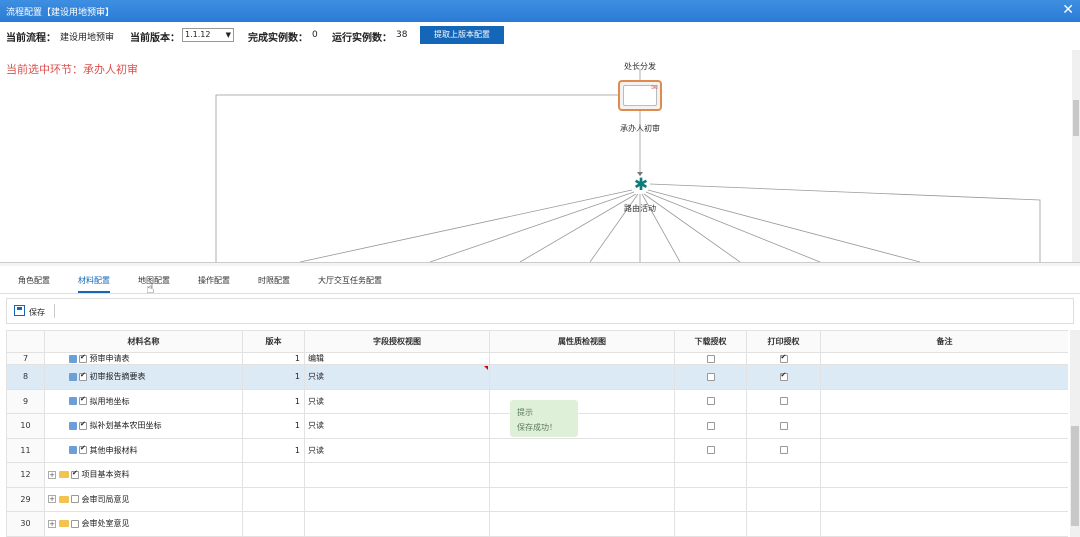 The height and width of the screenshot is (537, 1080). Describe the element at coordinates (654, 87) in the screenshot. I see `envelope-icon: ✉` at that location.